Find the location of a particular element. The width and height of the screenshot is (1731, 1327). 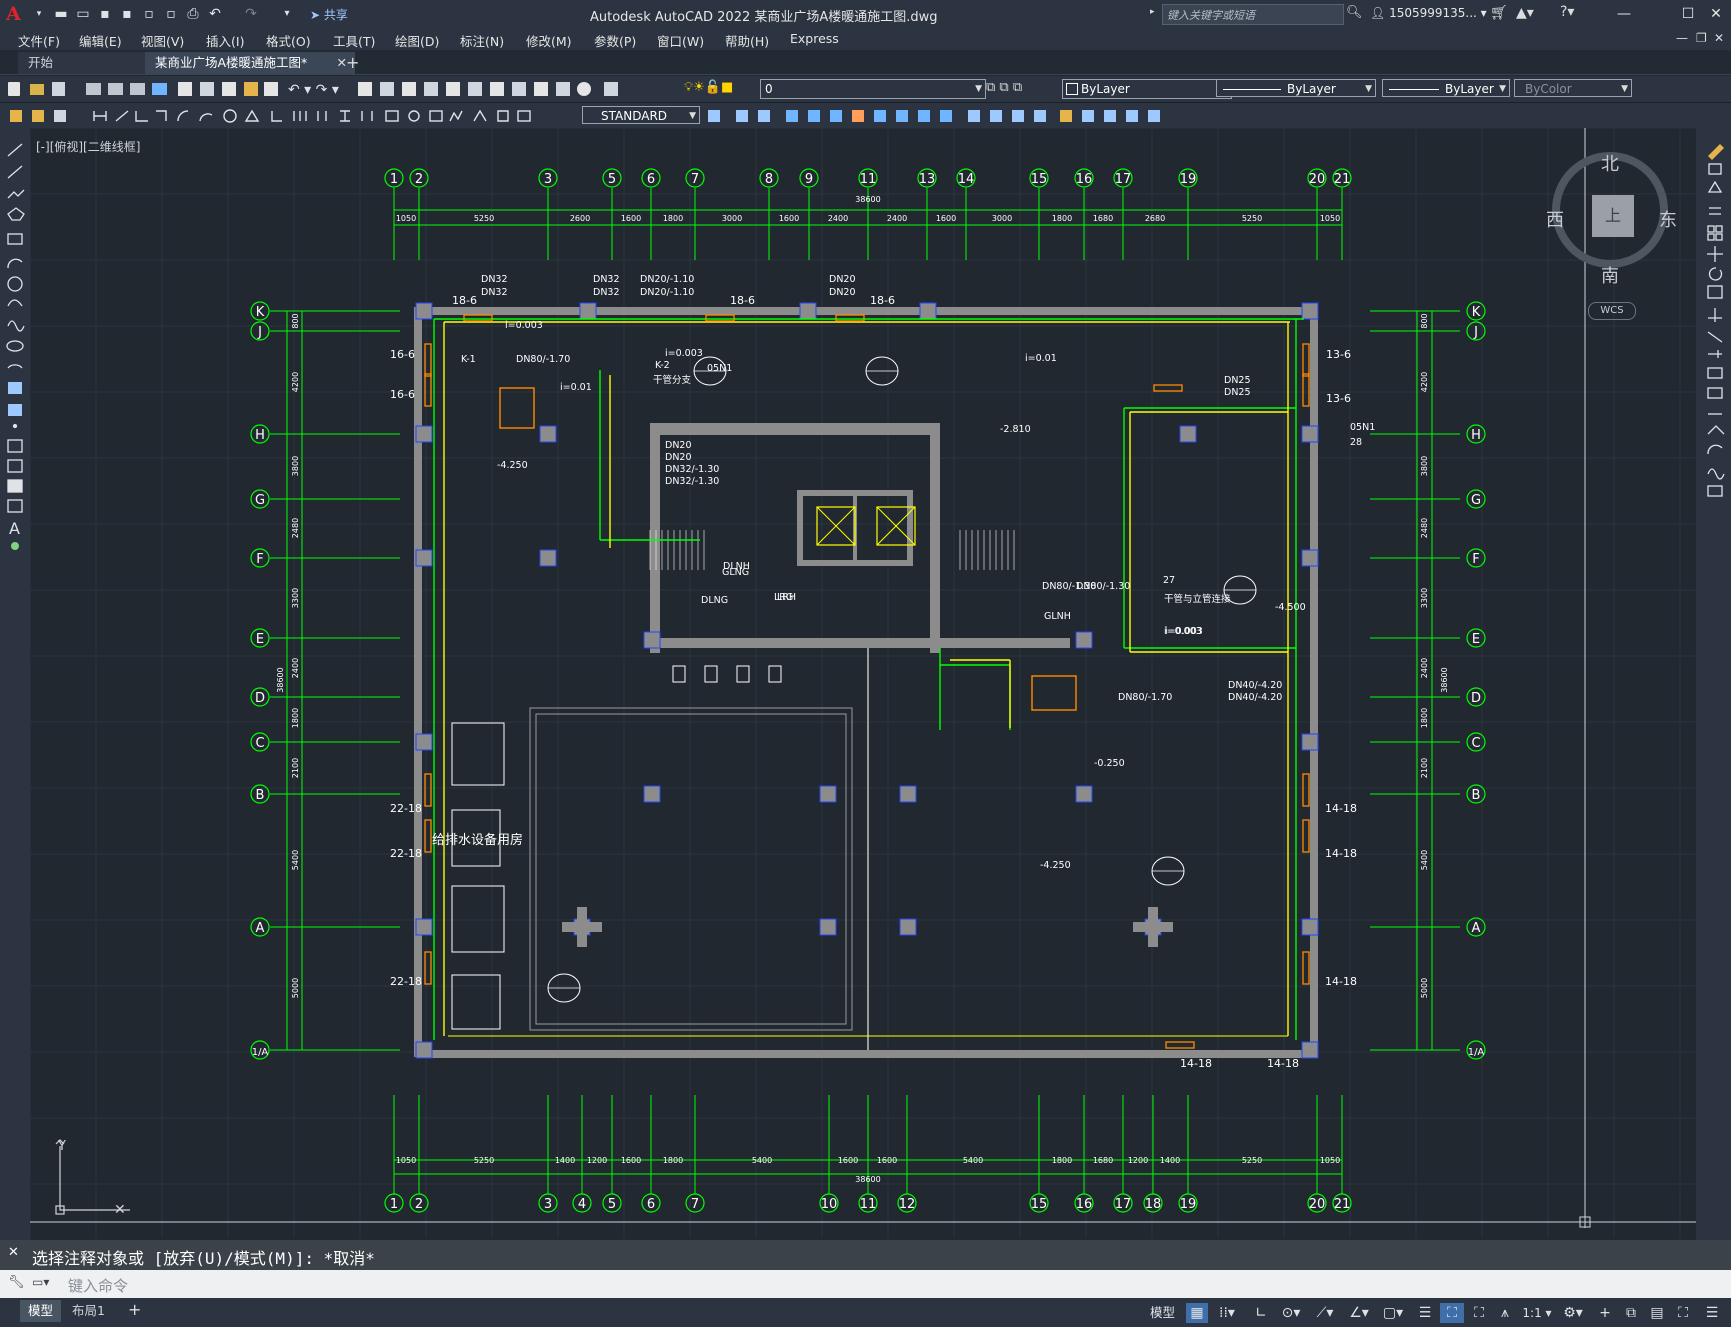

recent-commands-icon: ▭▾ is located at coordinates (40, 1282).